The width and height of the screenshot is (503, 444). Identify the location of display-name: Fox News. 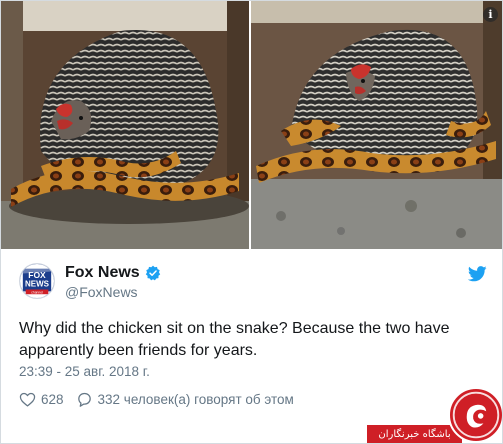
(102, 273).